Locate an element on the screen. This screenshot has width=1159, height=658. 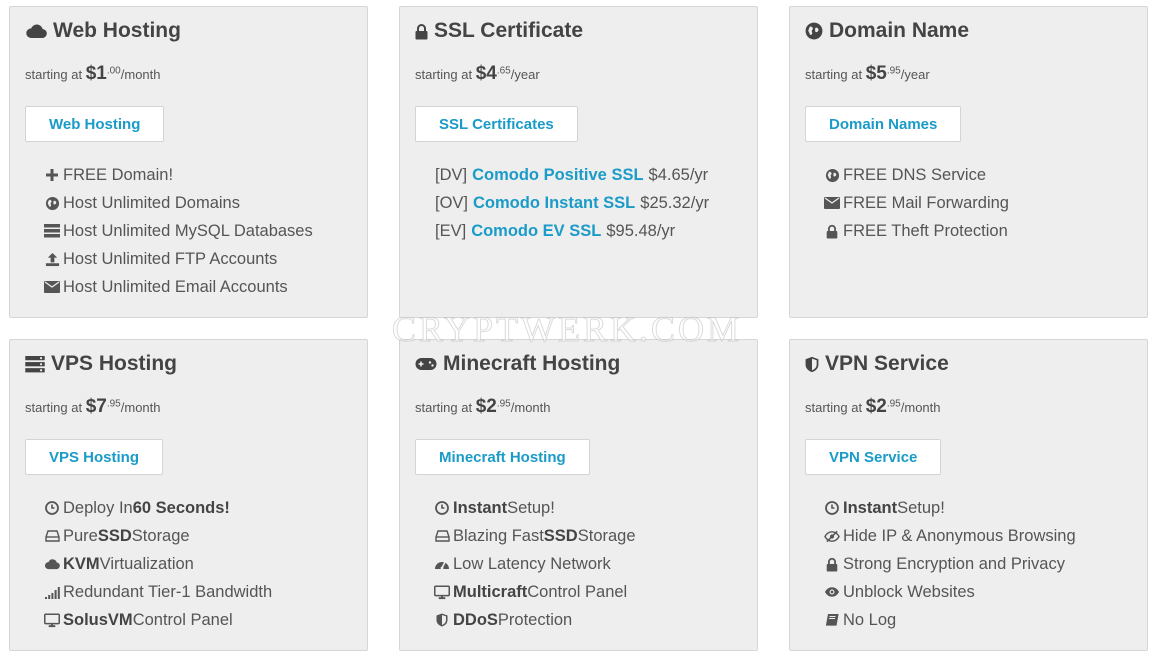
list-item: FREE Mail Forwarding is located at coordinates (916, 203).